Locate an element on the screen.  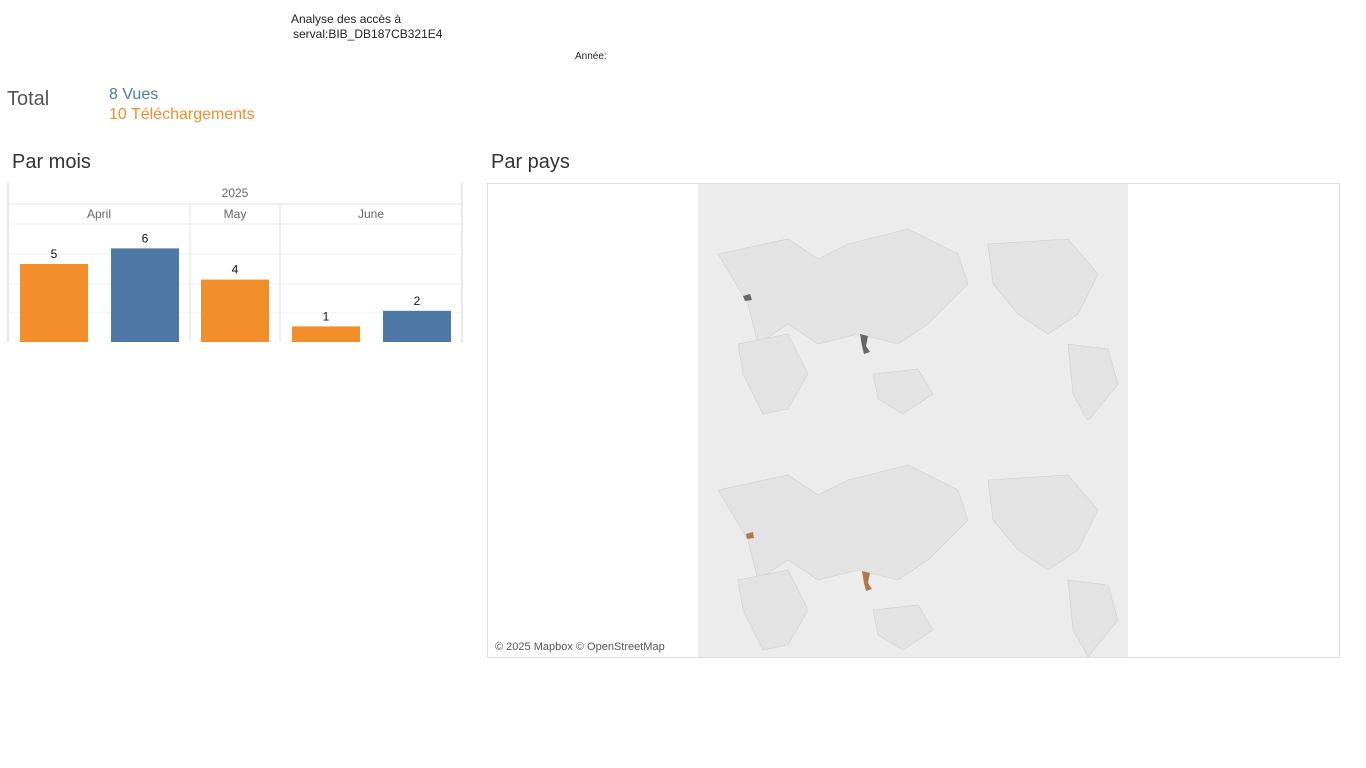
month-header-may: May is located at coordinates (235, 214).